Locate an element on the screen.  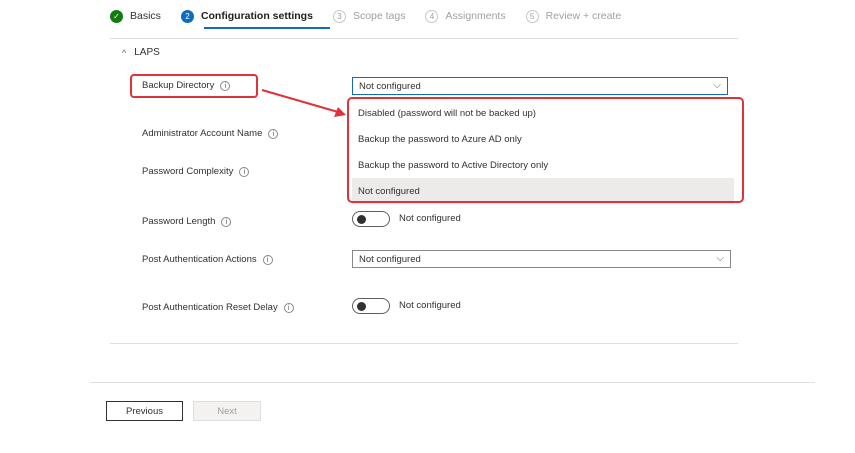
field-label-text: Post Authentication Actions is located at coordinates (199, 259).